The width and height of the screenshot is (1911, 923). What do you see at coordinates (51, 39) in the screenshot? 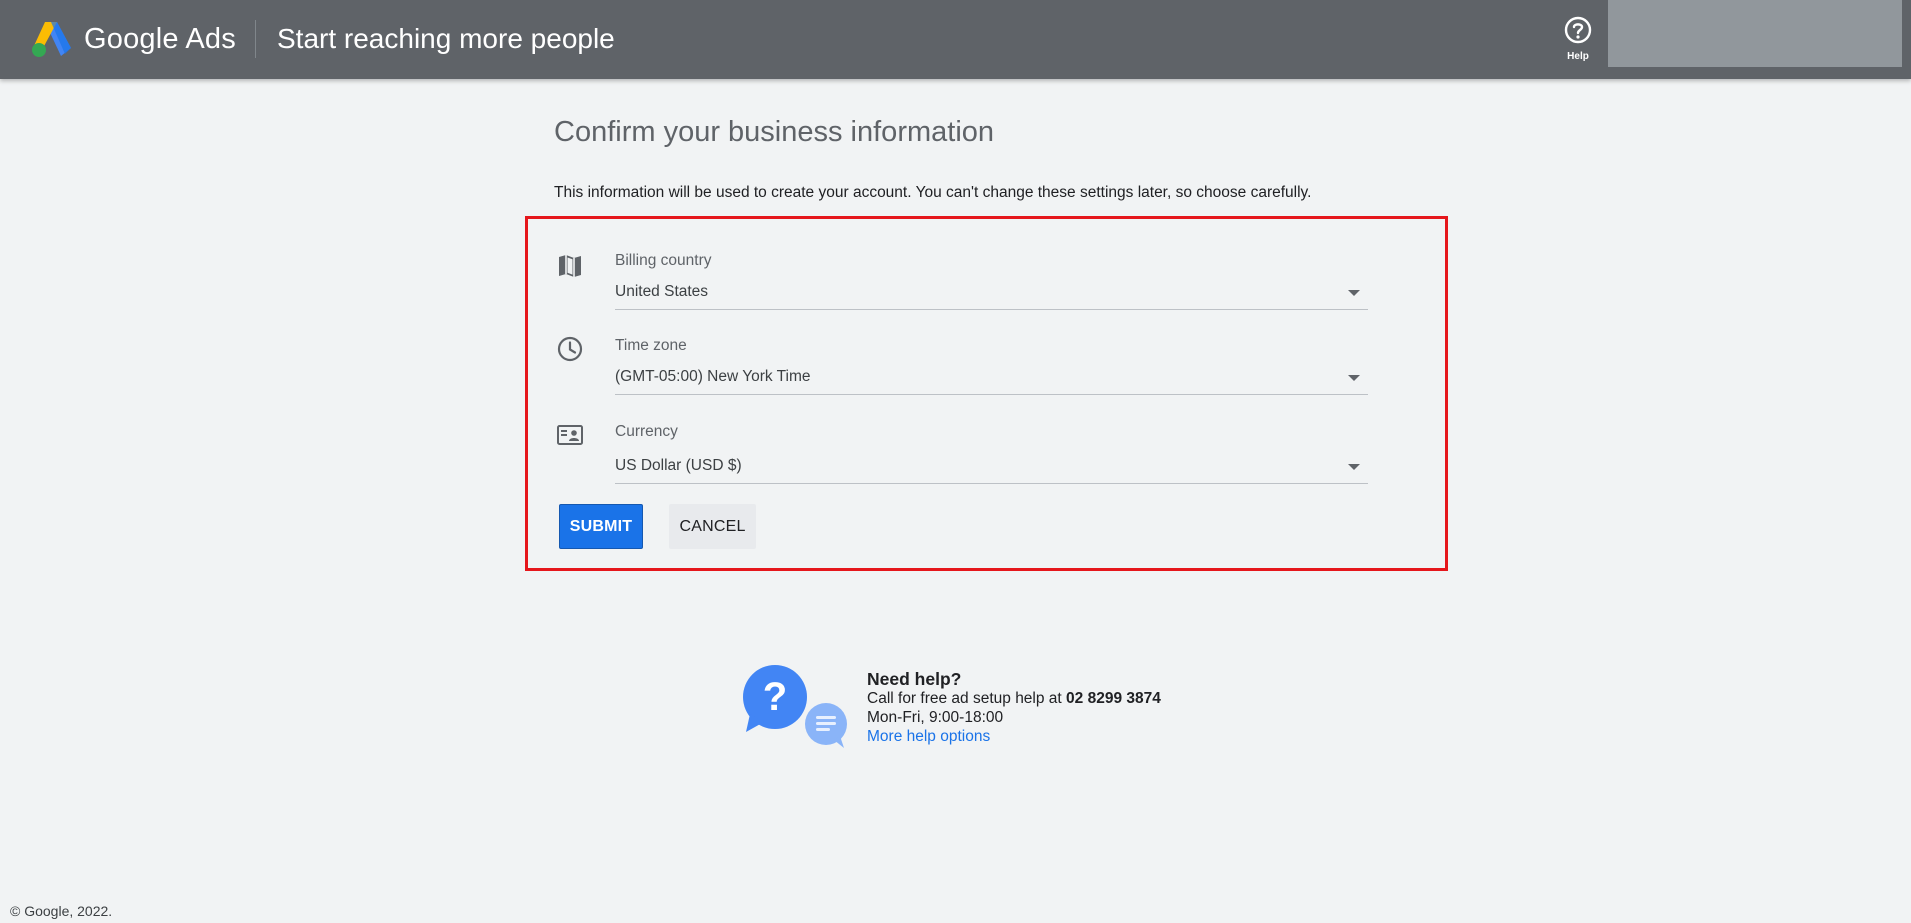
I see `google-ads-logo-icon` at bounding box center [51, 39].